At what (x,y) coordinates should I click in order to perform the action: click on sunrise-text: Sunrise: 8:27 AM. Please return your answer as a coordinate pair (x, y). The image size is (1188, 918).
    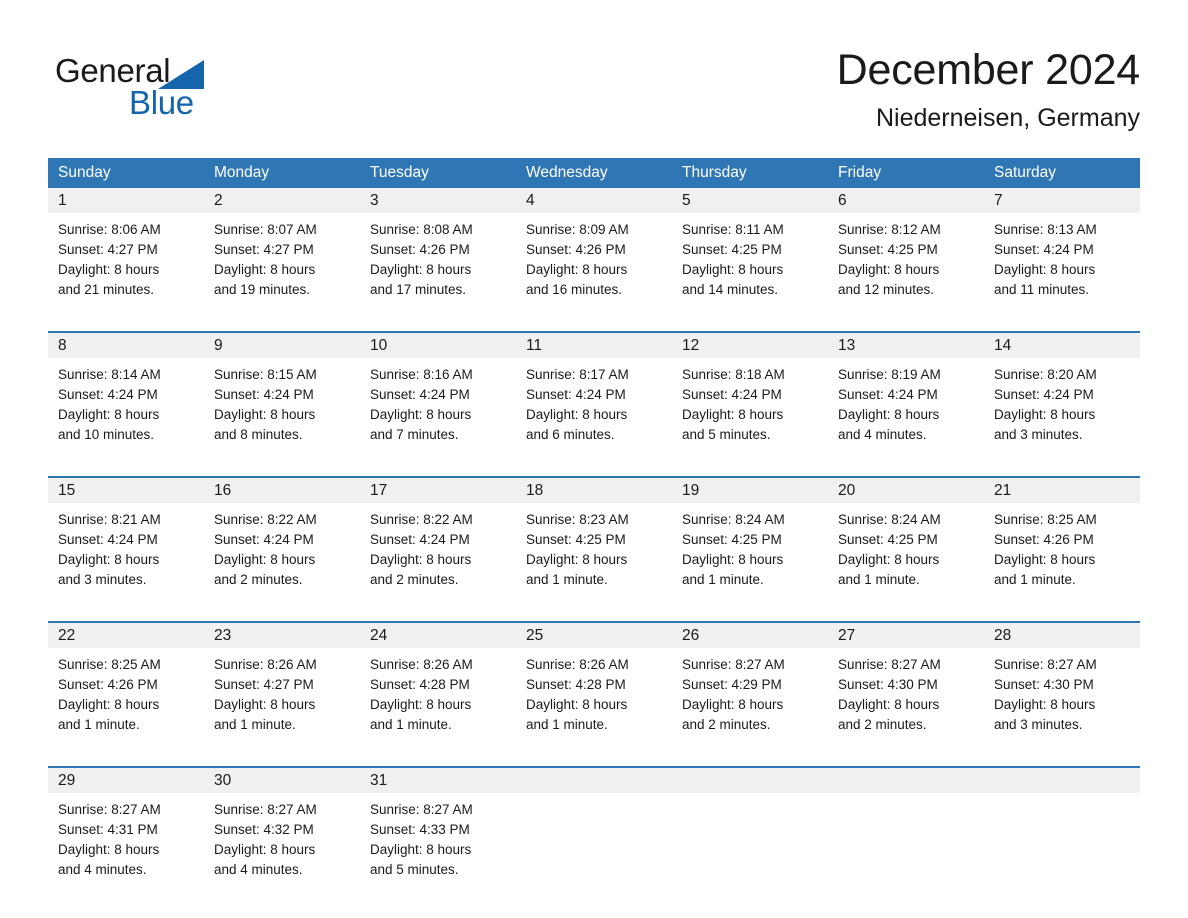
    Looking at the image, I should click on (265, 809).